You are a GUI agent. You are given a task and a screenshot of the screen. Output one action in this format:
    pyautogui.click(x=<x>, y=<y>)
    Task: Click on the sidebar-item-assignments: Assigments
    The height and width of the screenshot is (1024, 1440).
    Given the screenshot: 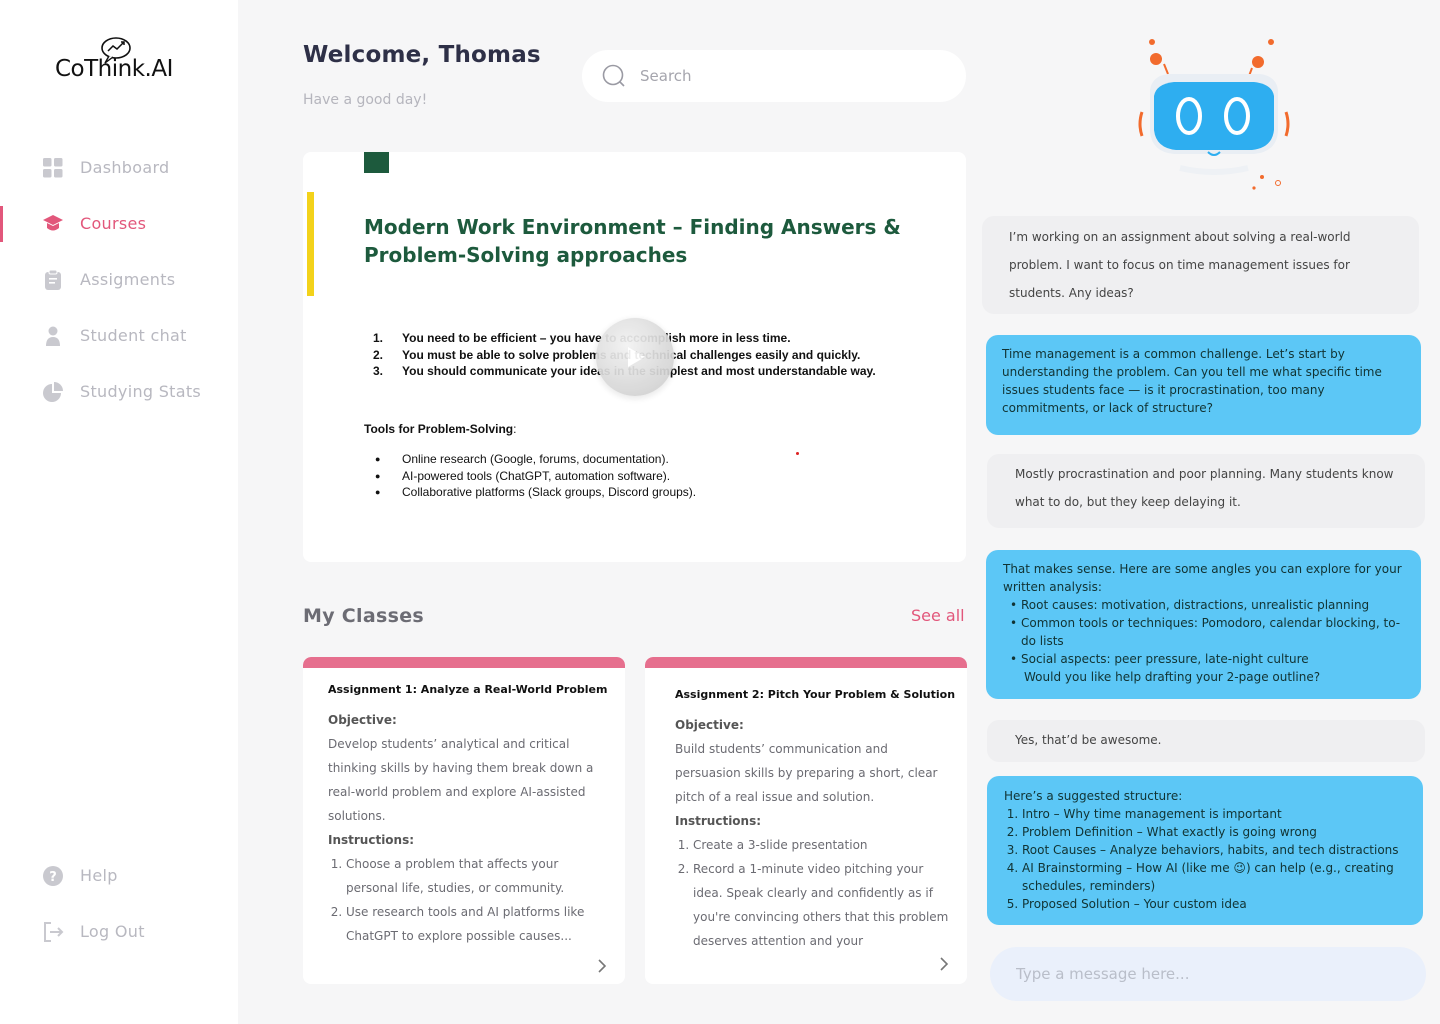 What is the action you would take?
    pyautogui.click(x=119, y=280)
    